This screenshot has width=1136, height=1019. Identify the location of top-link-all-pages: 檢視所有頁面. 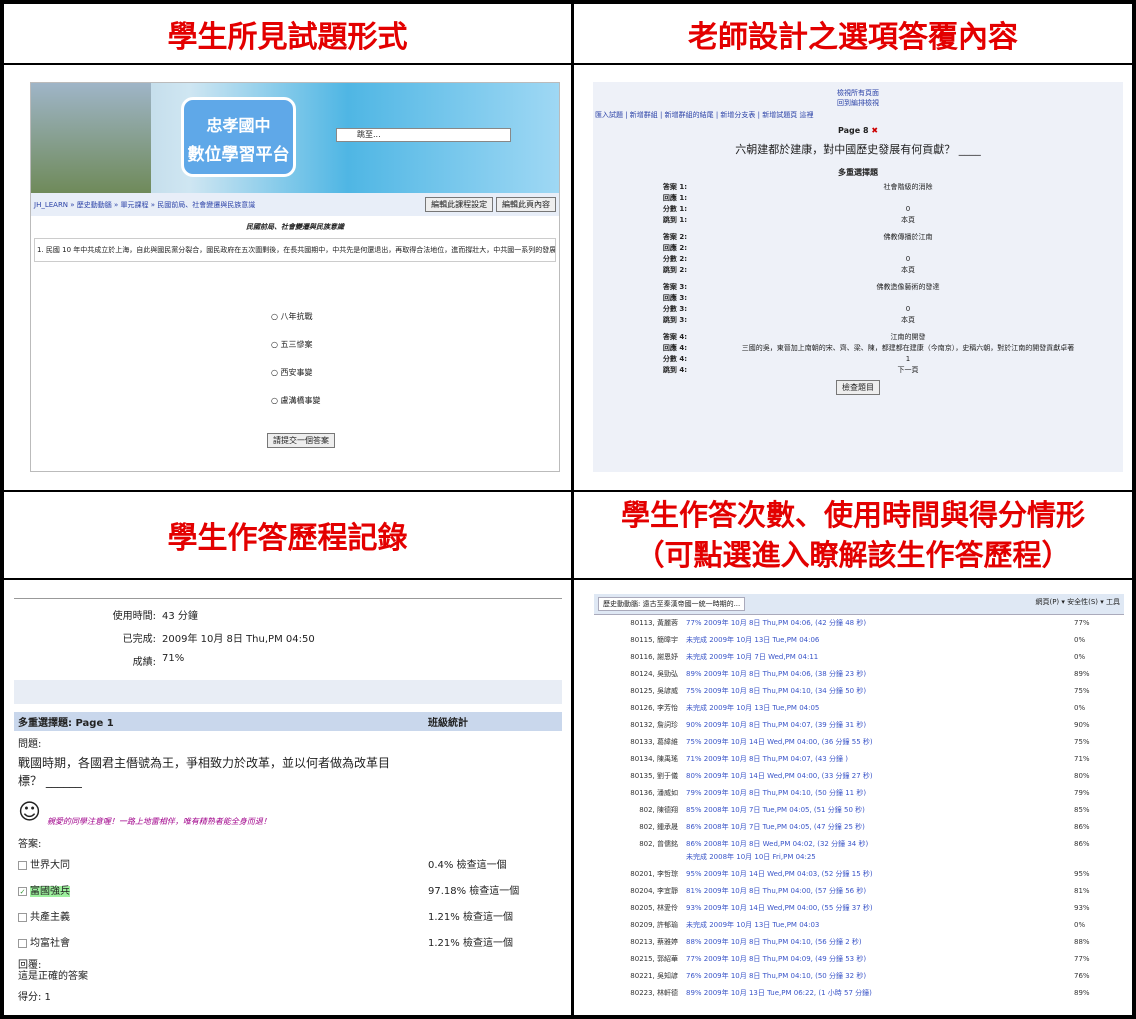
(858, 93).